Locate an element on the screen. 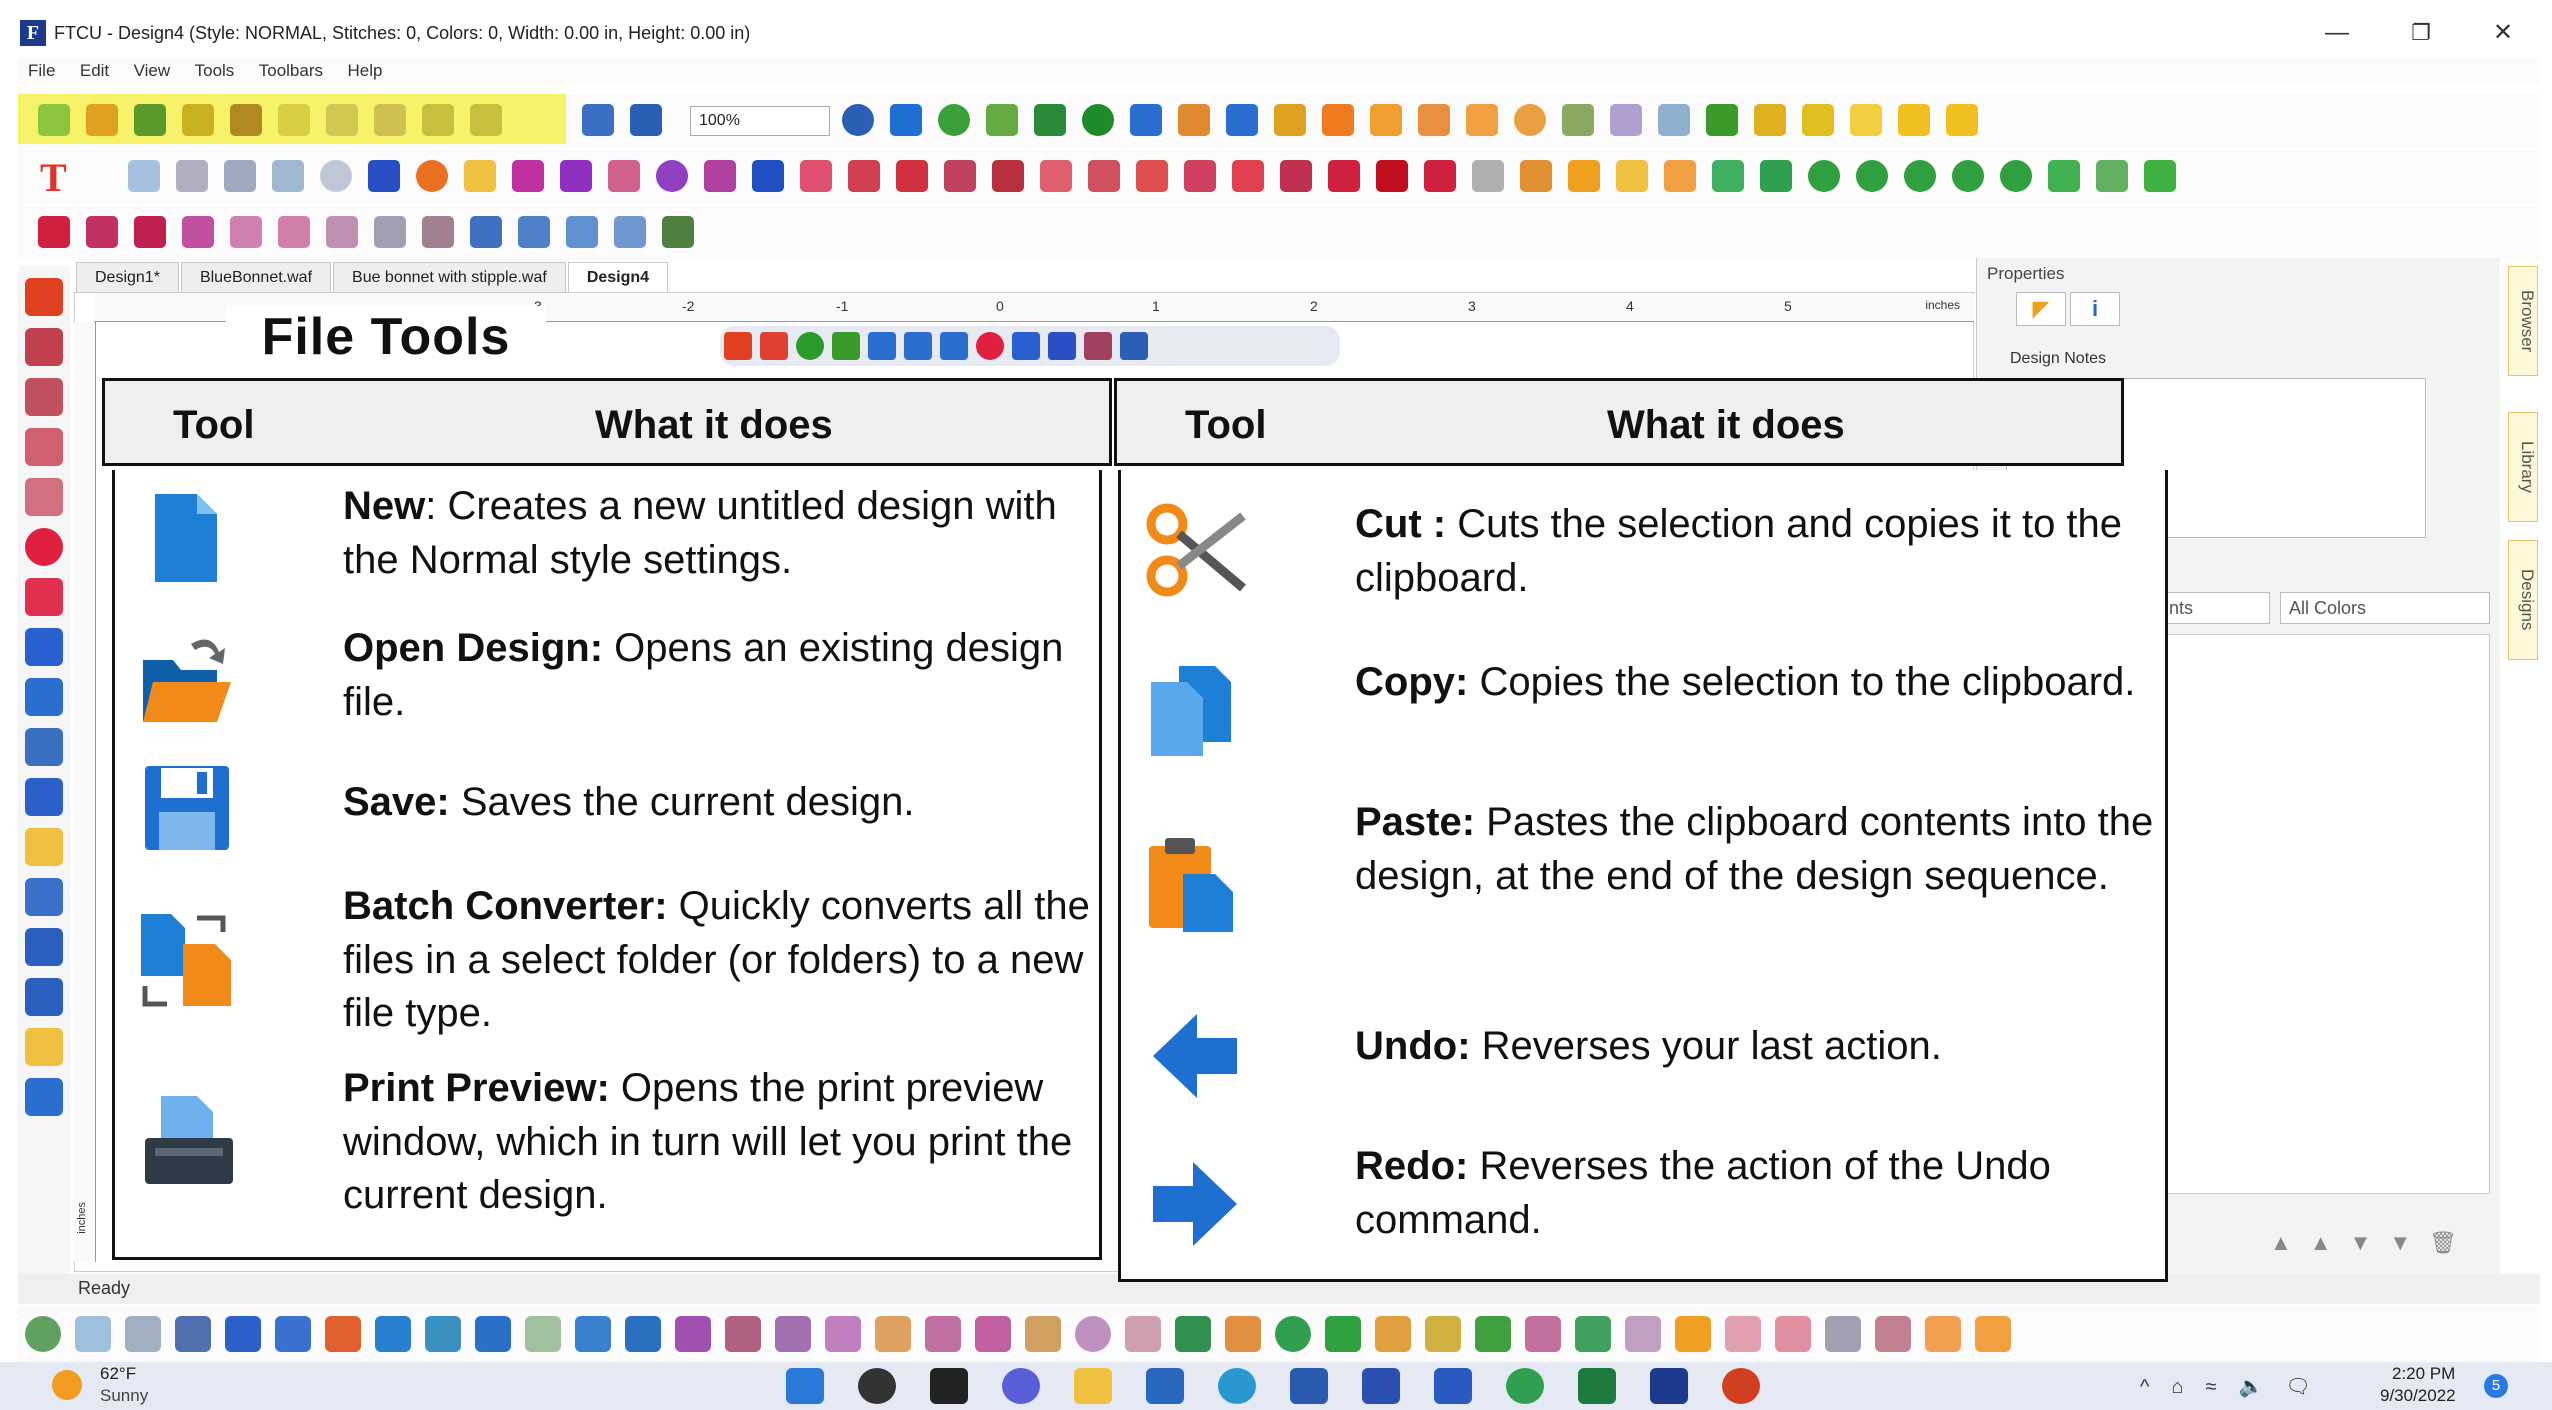 The height and width of the screenshot is (1410, 2552). diagonal-icon is located at coordinates (1893, 1334).